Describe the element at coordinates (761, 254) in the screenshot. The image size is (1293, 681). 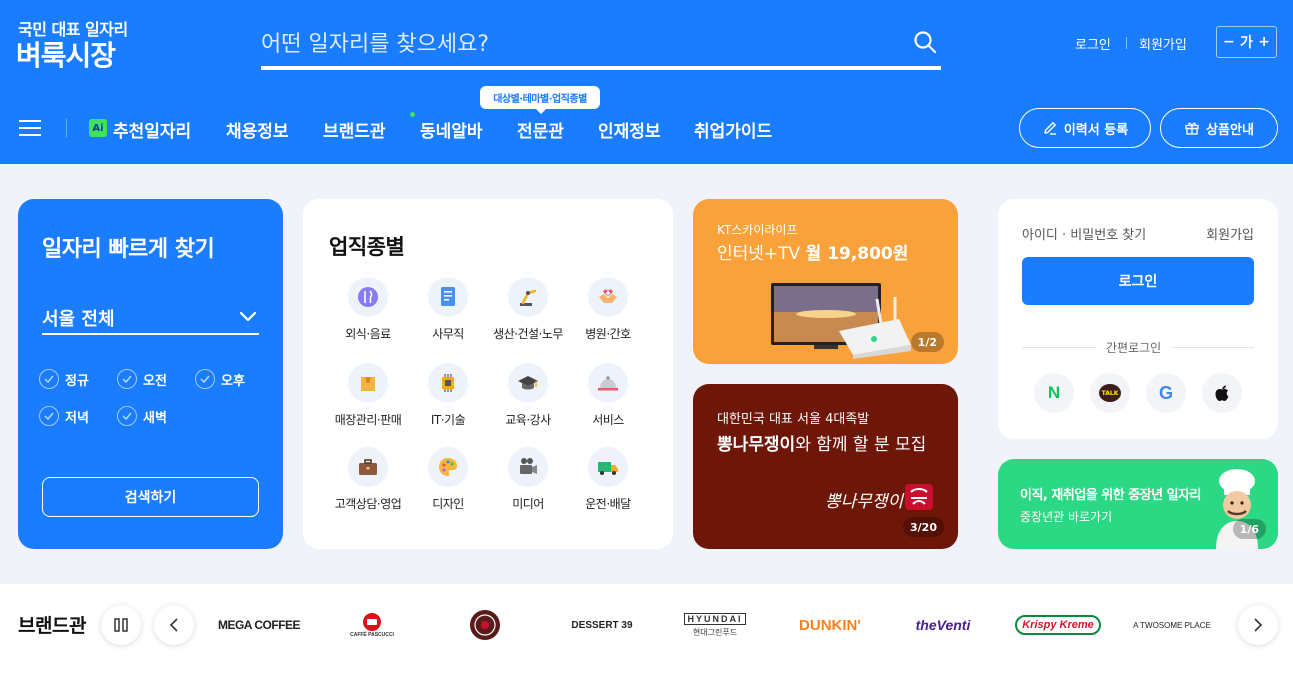
I see `banner-title-prefix: 인터넷+TV` at that location.